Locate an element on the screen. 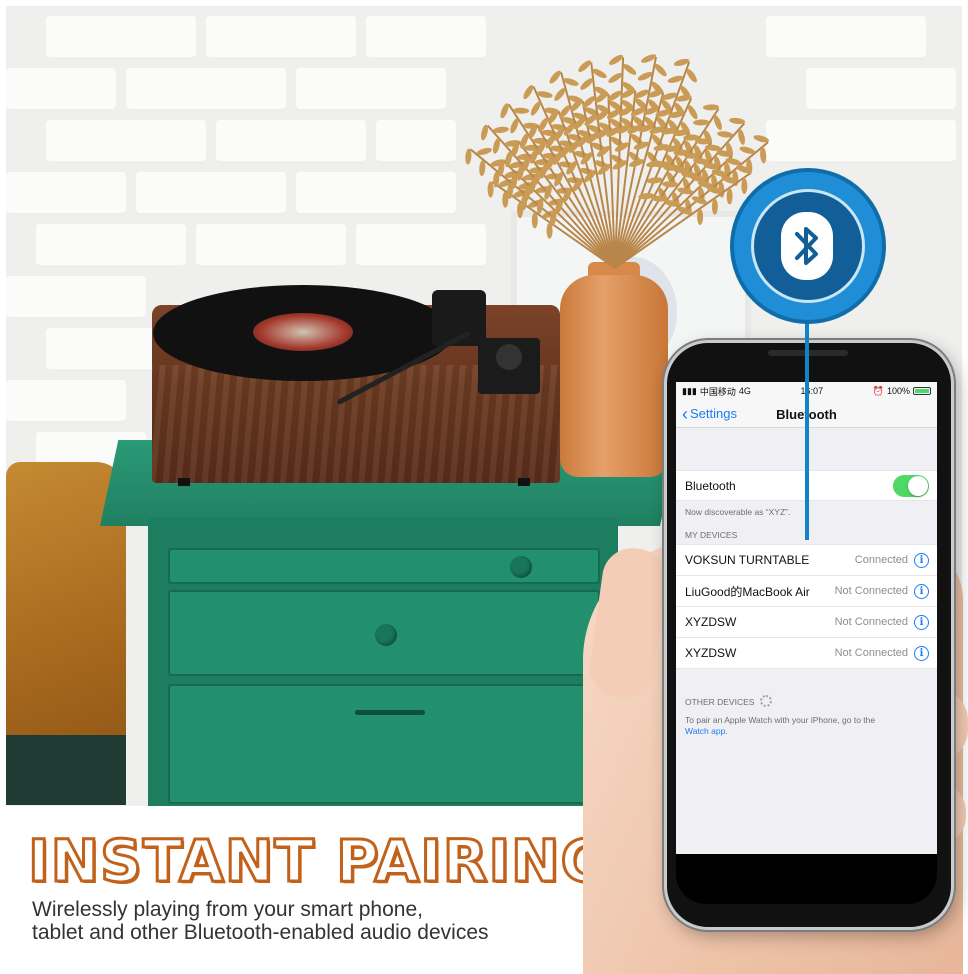 This screenshot has width=968, height=974. vase is located at coordinates (614, 376).